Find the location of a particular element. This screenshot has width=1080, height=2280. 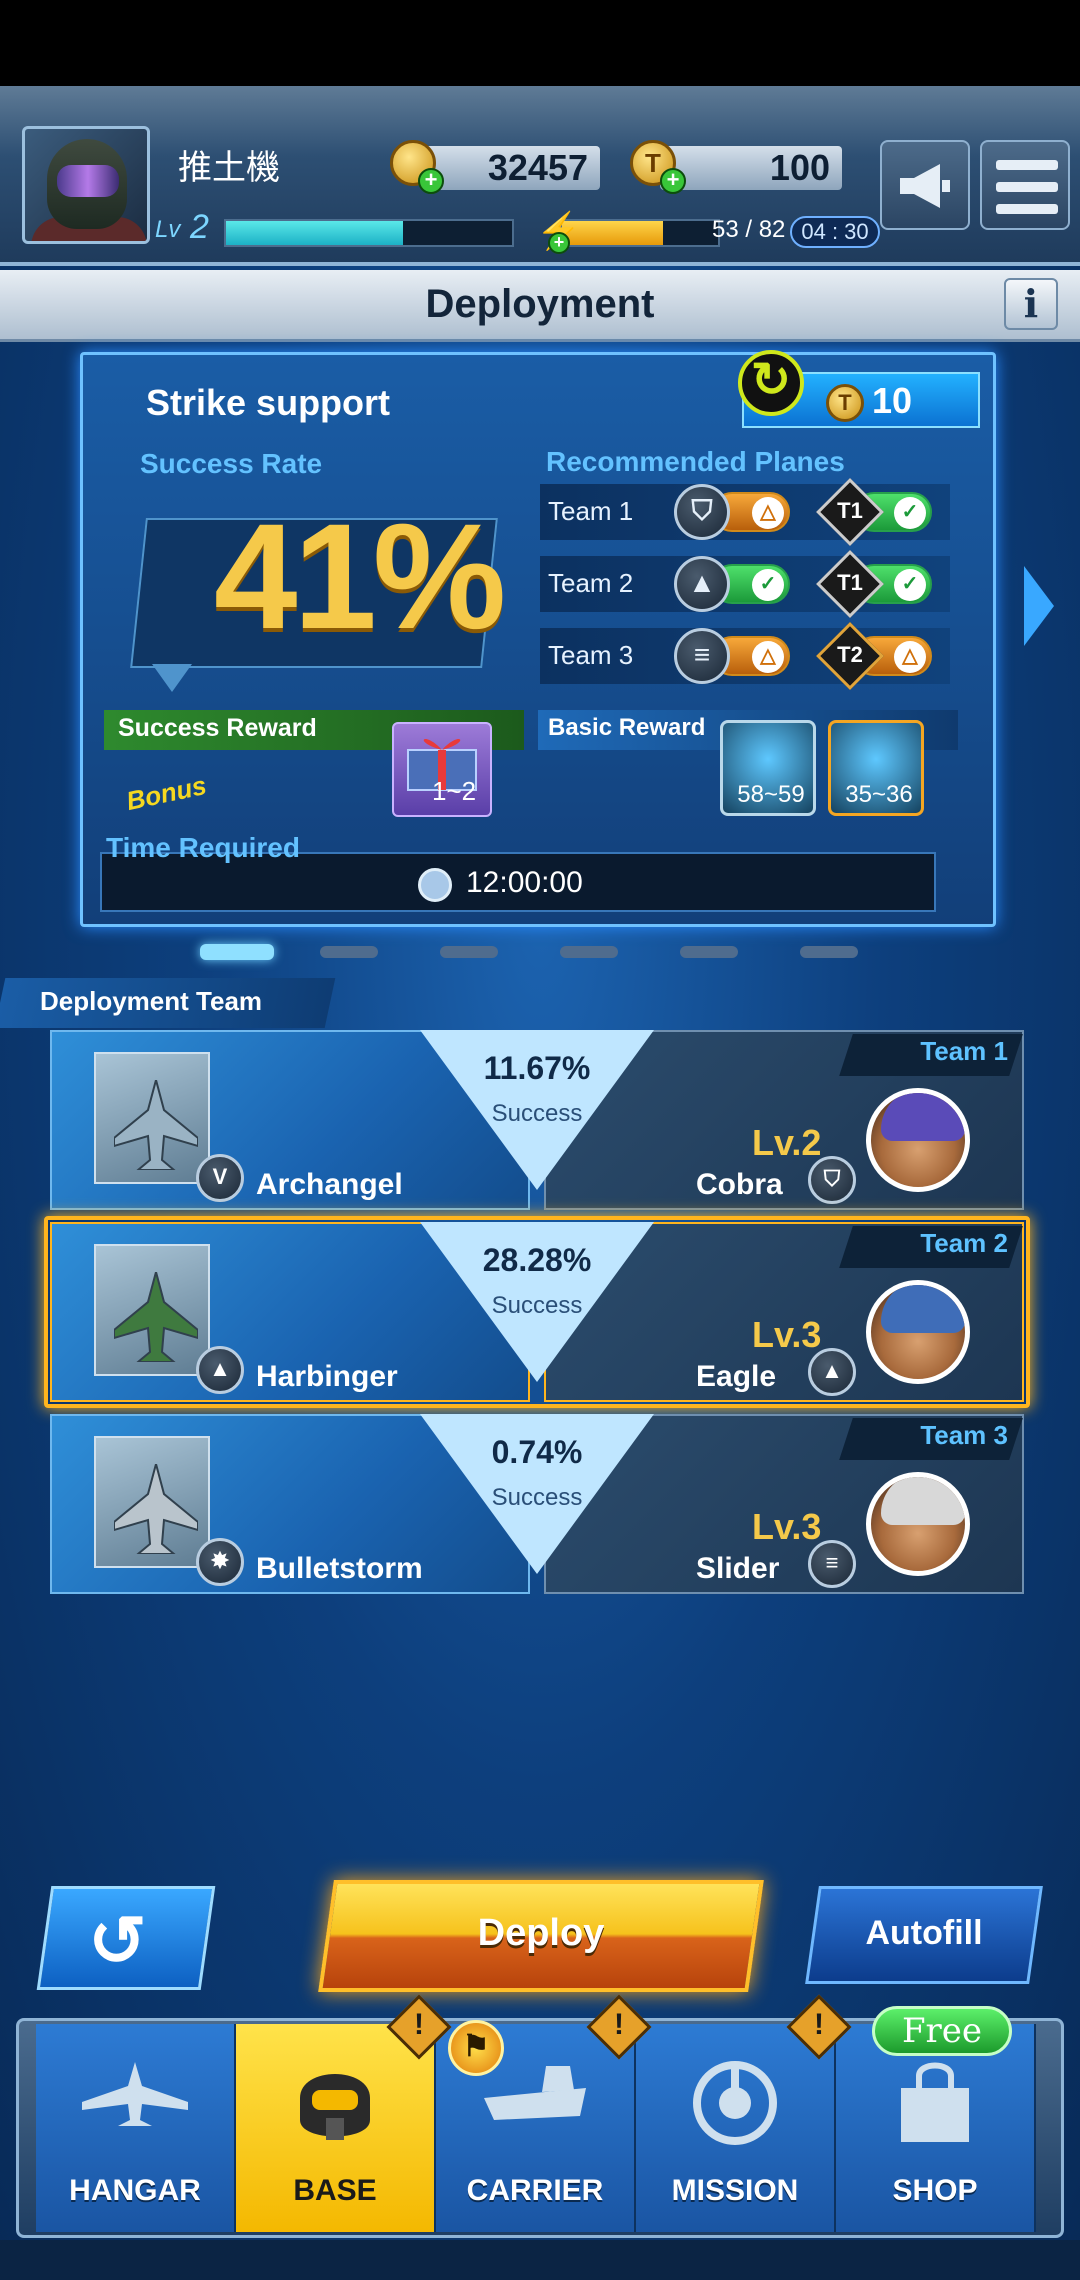

pilot-level: Lv.3 is located at coordinates (787, 1334).